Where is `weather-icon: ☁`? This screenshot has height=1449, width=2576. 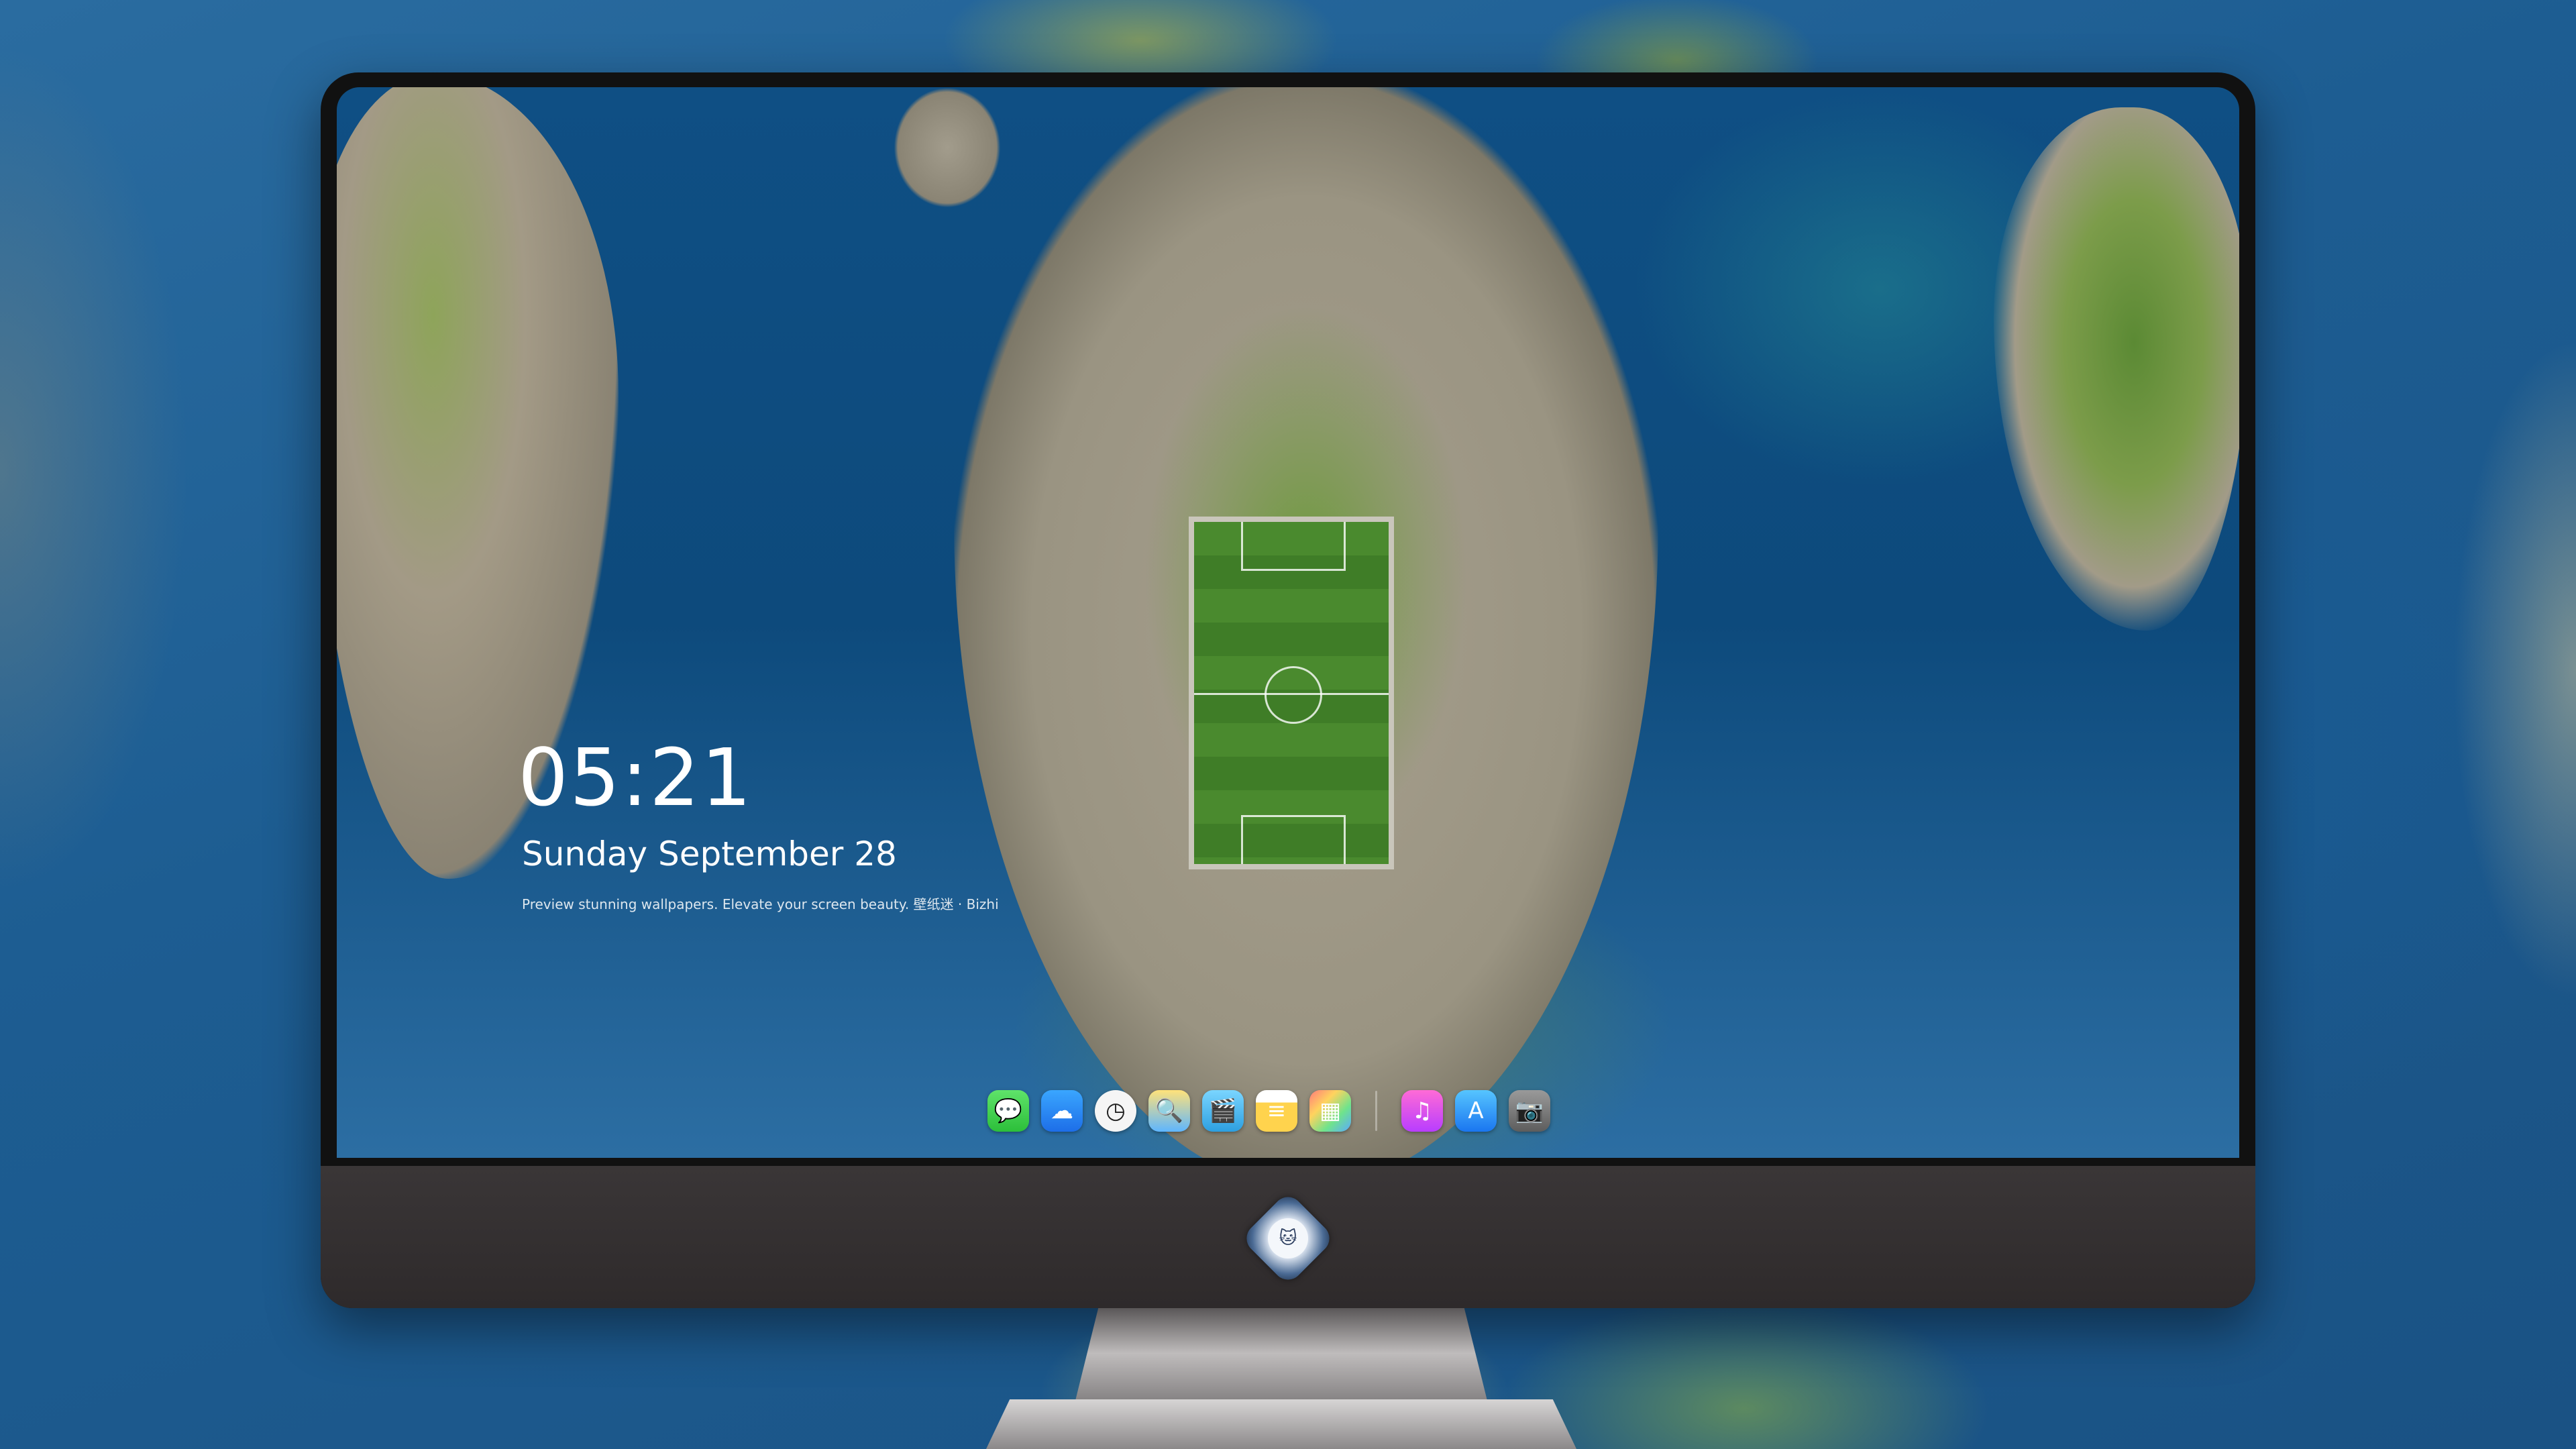
weather-icon: ☁ is located at coordinates (1062, 1111).